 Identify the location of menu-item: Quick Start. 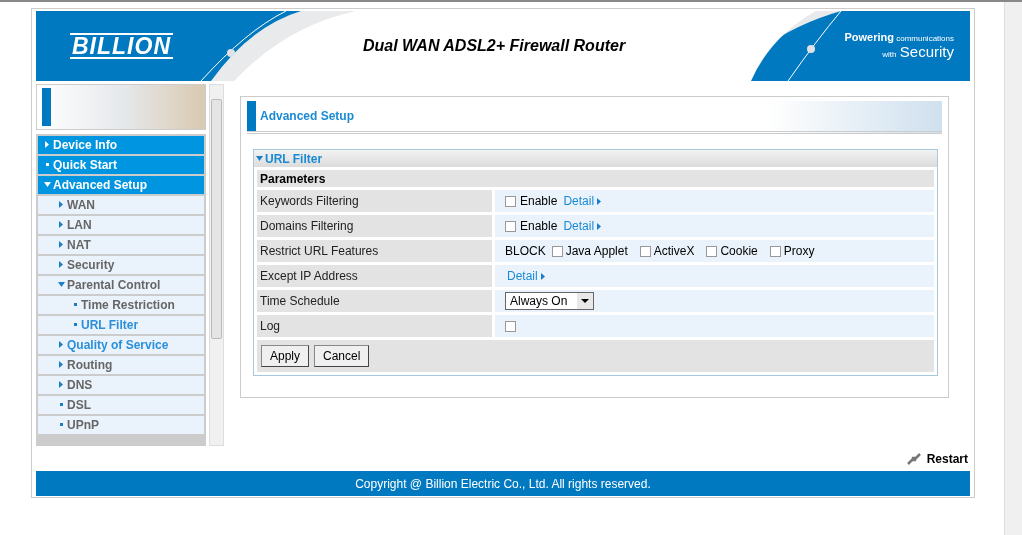
(121, 164).